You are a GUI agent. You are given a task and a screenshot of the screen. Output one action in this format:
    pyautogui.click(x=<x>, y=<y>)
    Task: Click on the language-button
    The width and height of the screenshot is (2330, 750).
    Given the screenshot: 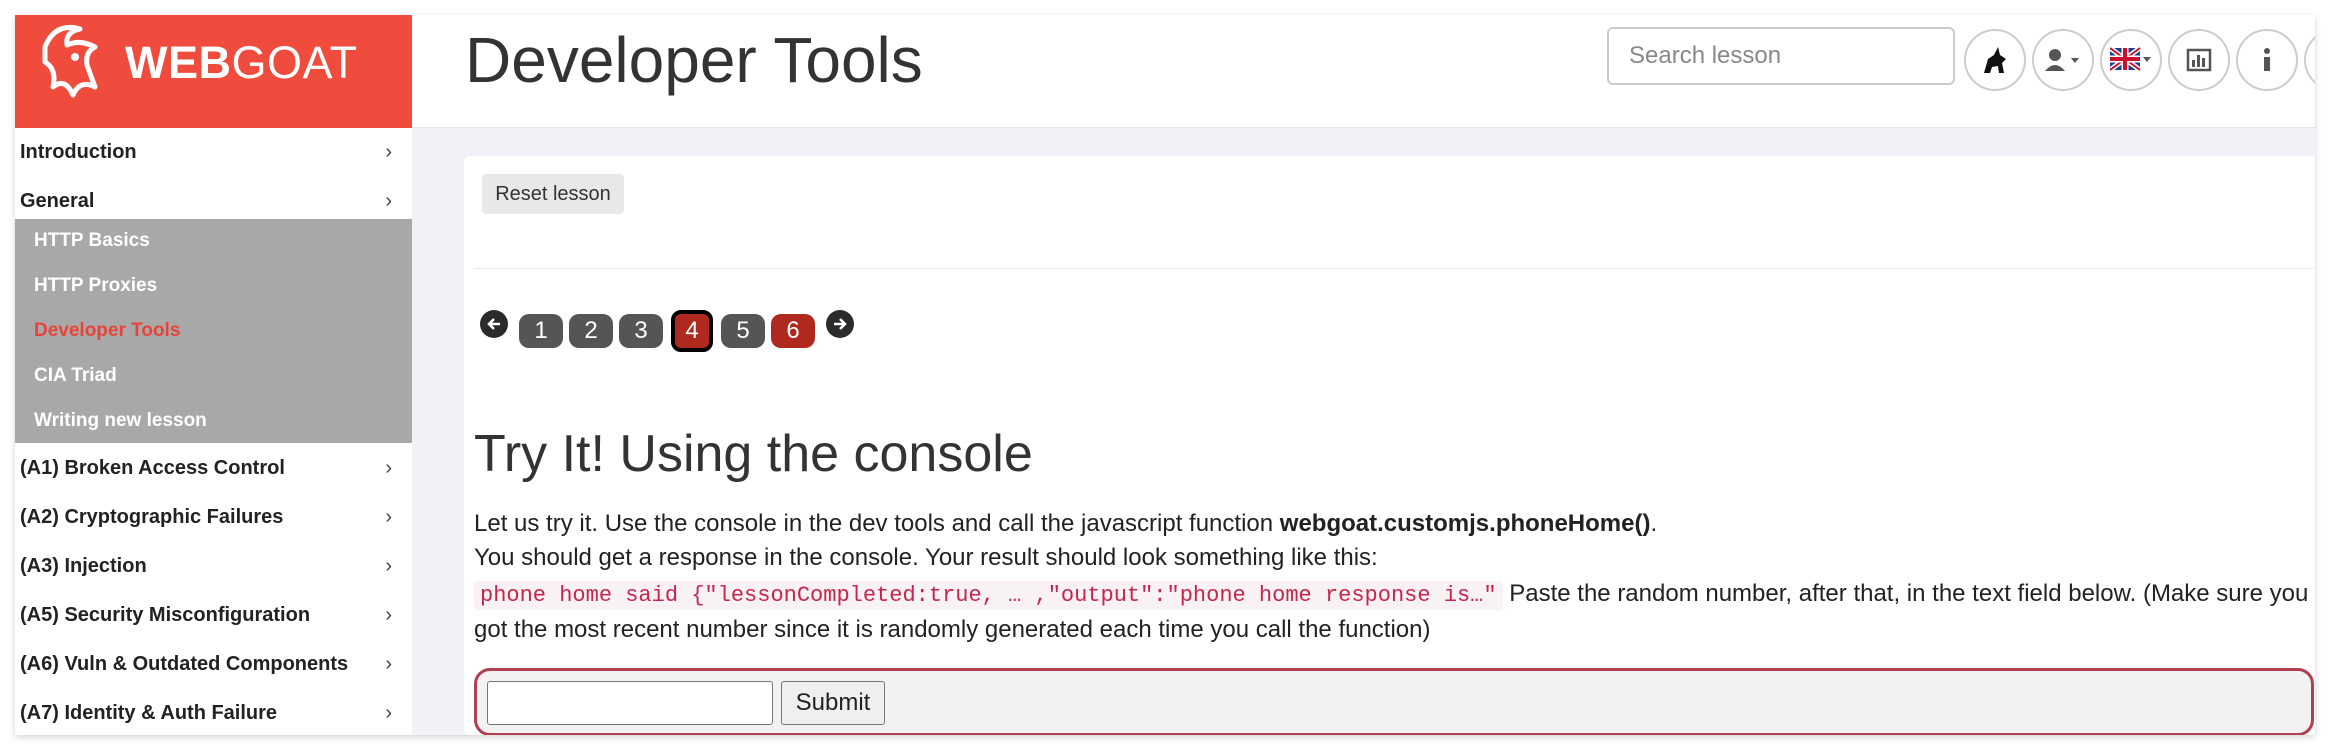 What is the action you would take?
    pyautogui.click(x=2131, y=60)
    